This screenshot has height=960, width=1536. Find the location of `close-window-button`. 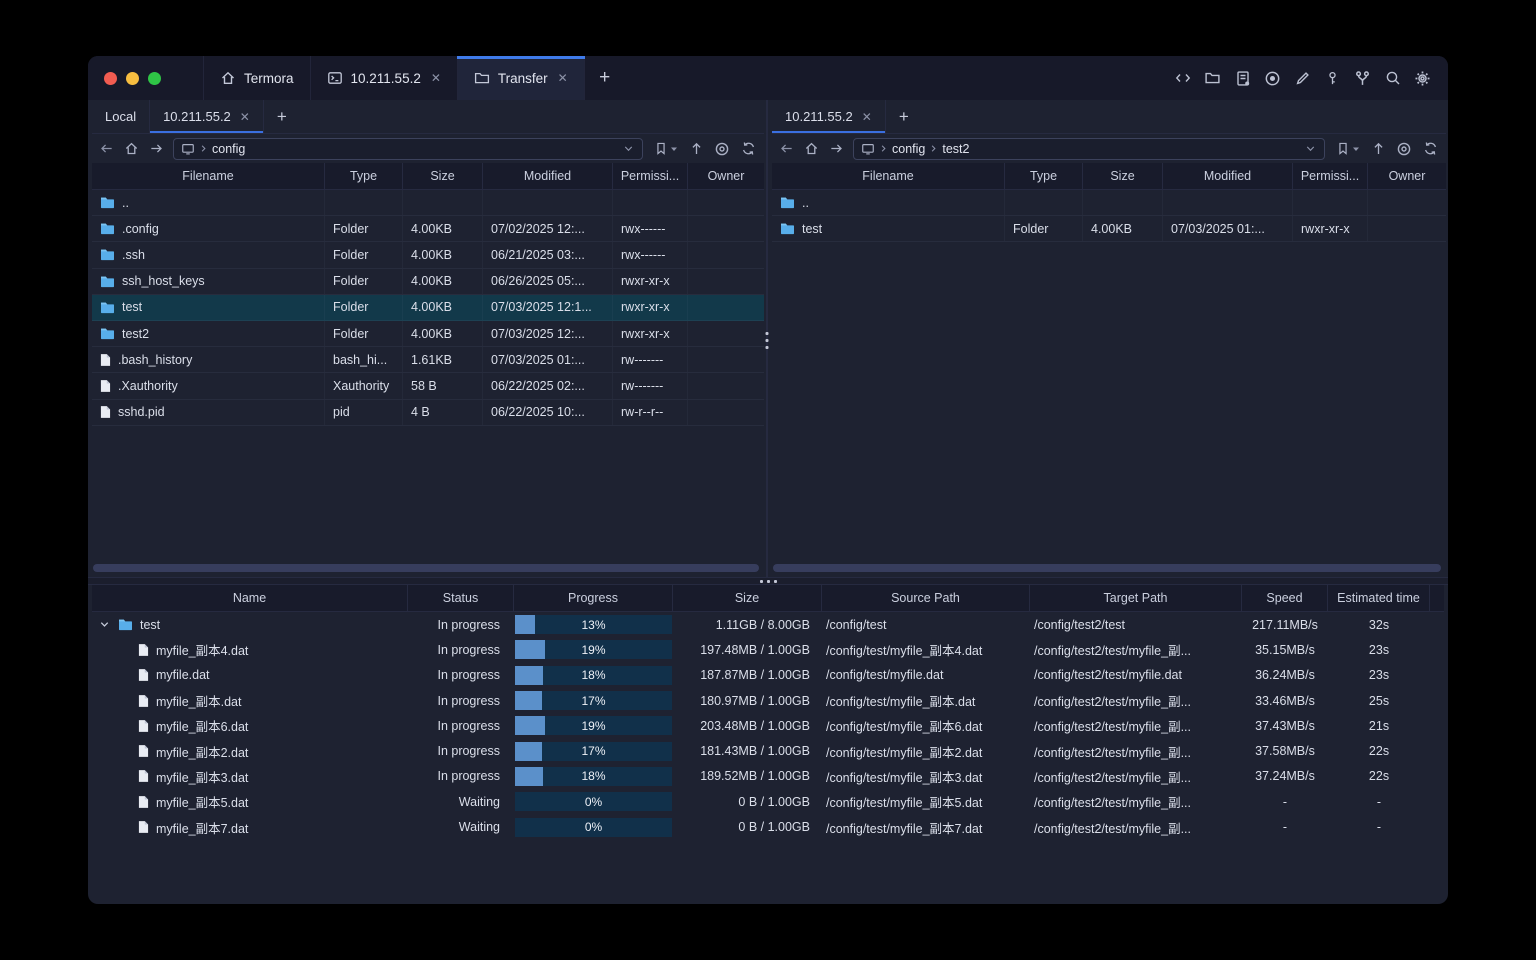

close-window-button is located at coordinates (110, 78).